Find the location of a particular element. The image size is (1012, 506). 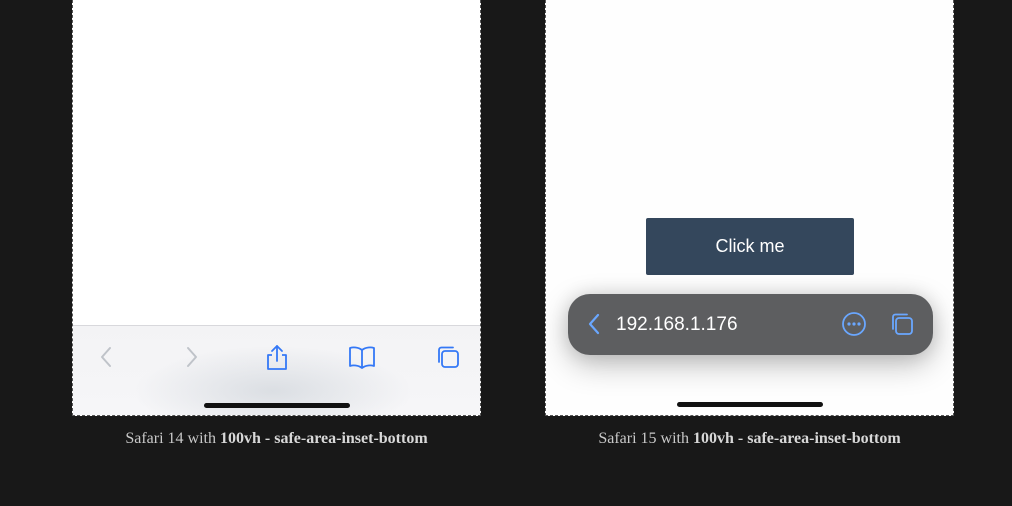

bookmarks-button is located at coordinates (362, 357).